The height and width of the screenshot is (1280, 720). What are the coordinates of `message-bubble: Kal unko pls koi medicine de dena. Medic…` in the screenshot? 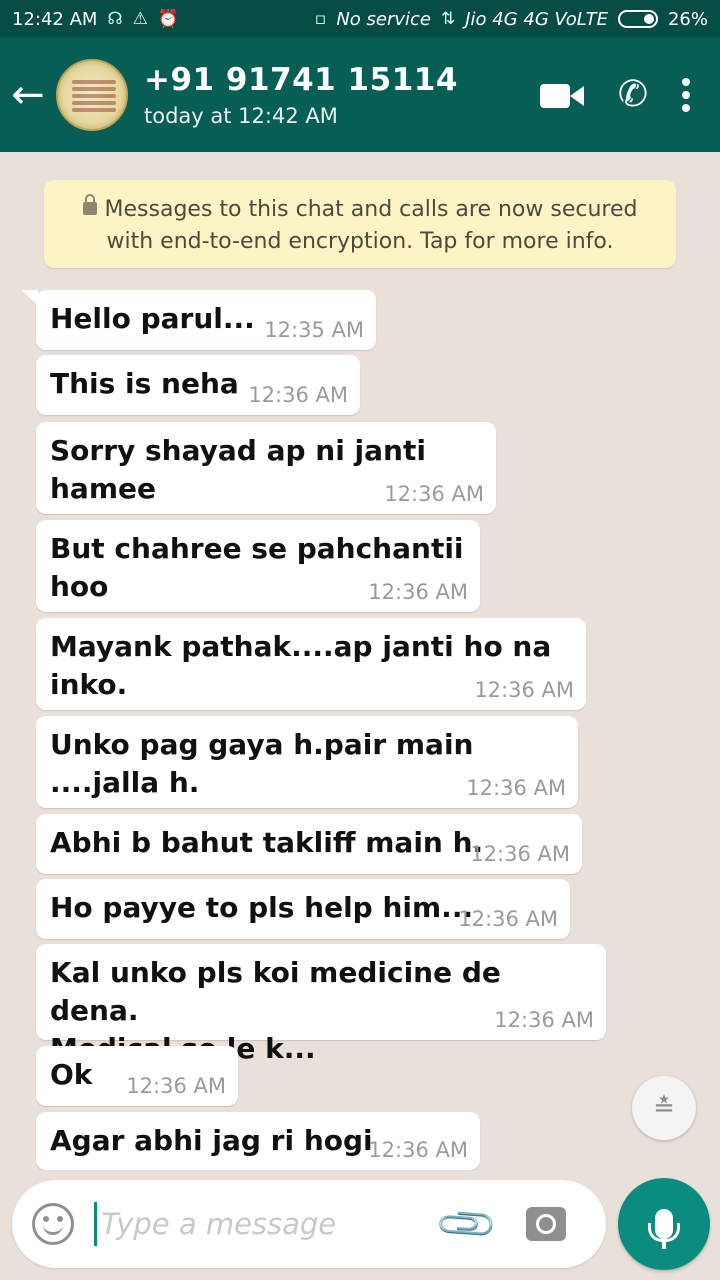 It's located at (321, 1004).